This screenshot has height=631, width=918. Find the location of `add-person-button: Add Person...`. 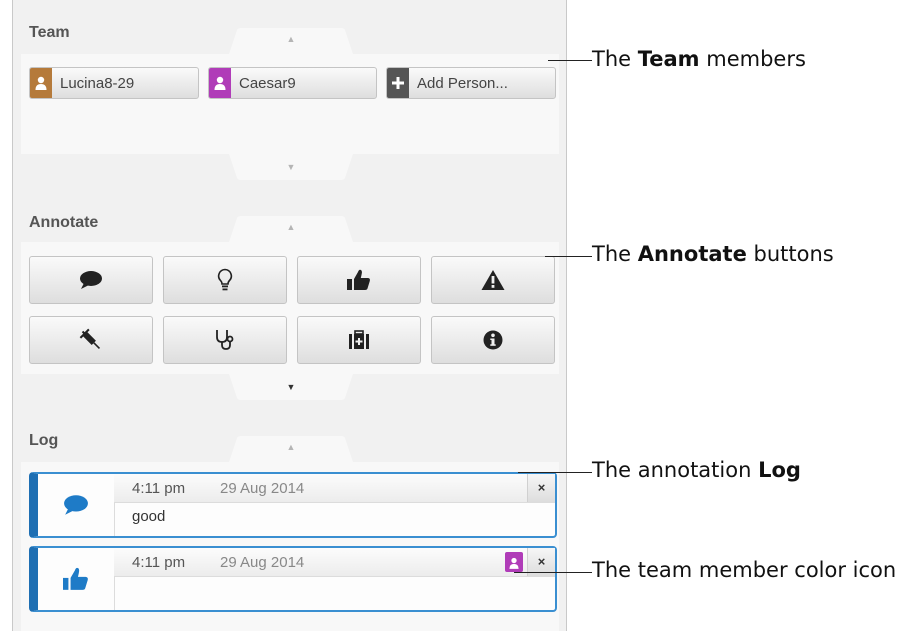

add-person-button: Add Person... is located at coordinates (471, 83).